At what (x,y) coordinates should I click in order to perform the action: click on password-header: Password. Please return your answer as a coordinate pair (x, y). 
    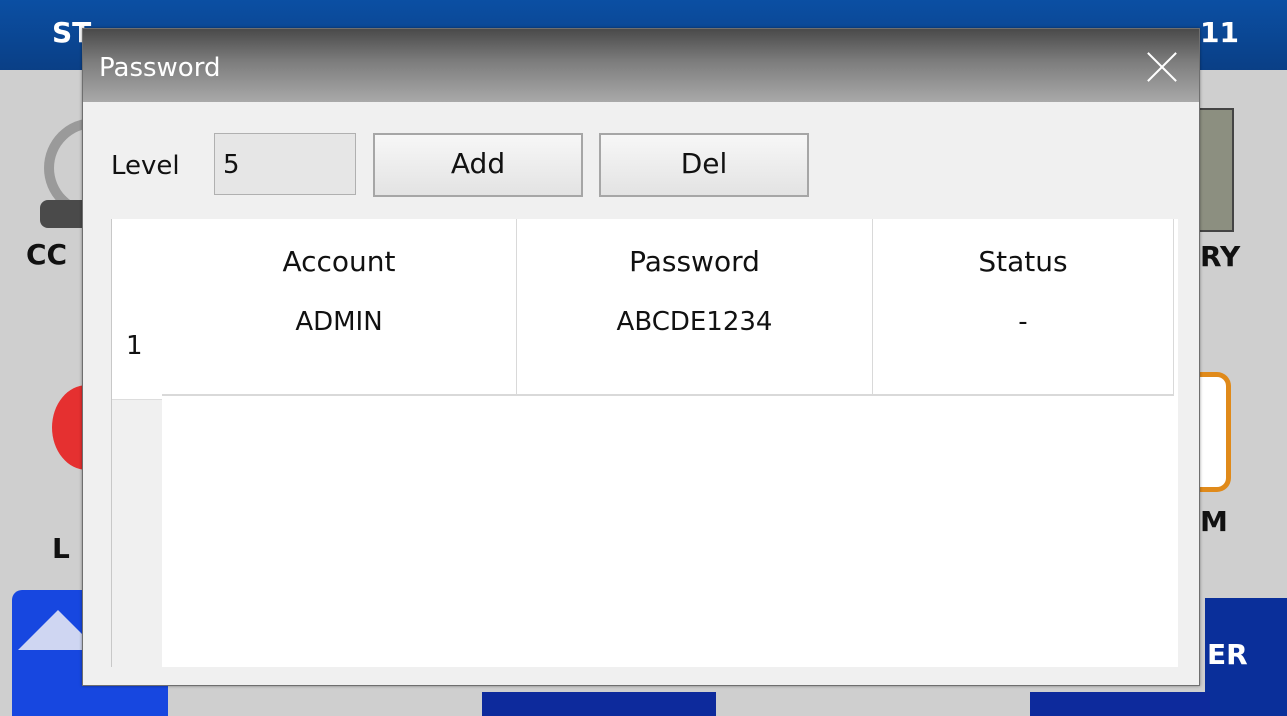
    Looking at the image, I should click on (694, 261).